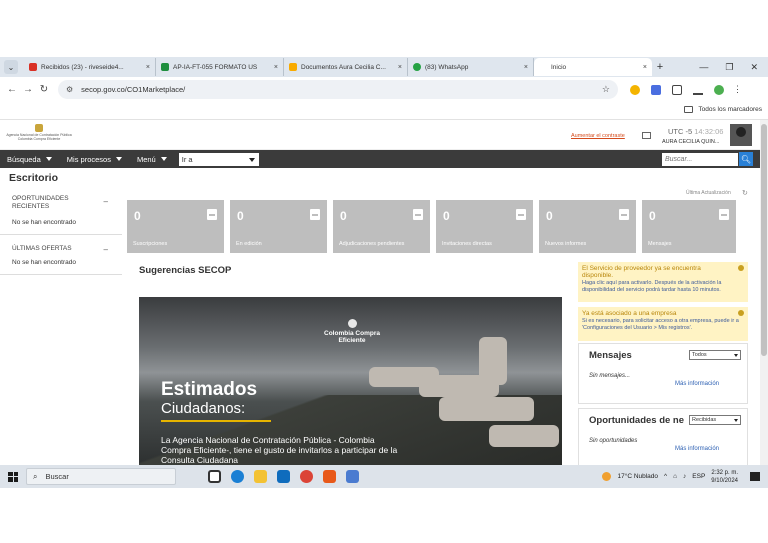 Image resolution: width=768 pixels, height=543 pixels. What do you see at coordinates (730, 109) in the screenshot?
I see `all-bookmarks-label: Todos los marcadores` at bounding box center [730, 109].